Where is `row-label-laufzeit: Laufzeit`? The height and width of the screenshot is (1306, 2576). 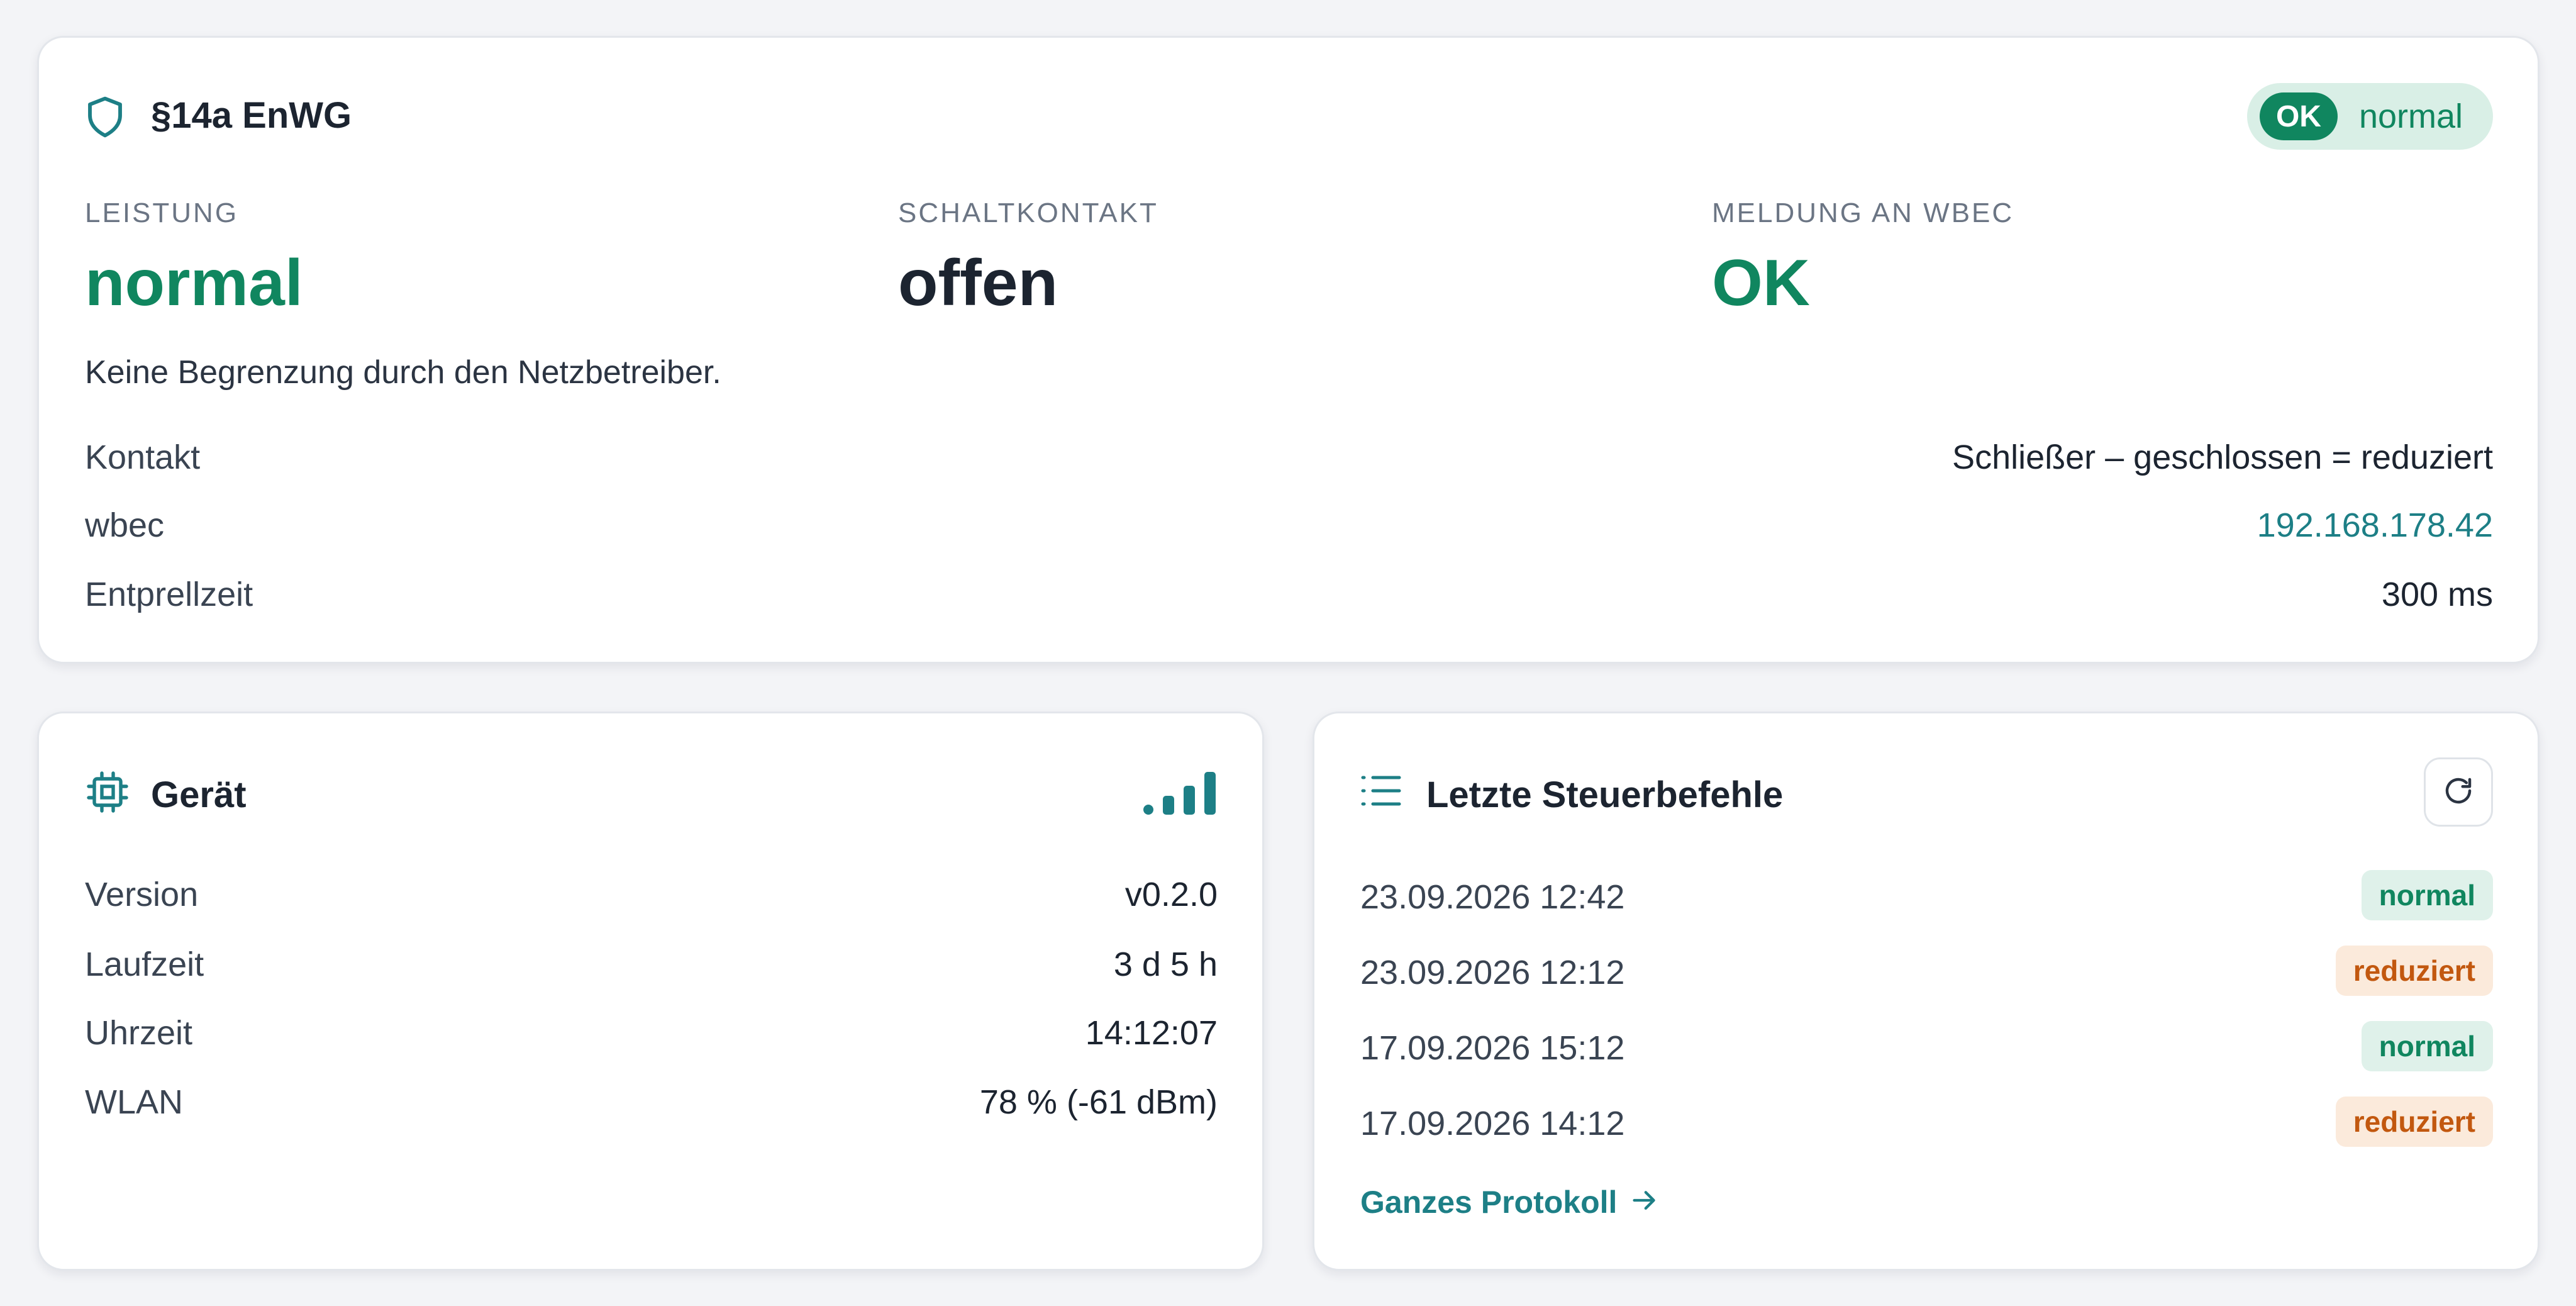 row-label-laufzeit: Laufzeit is located at coordinates (144, 964).